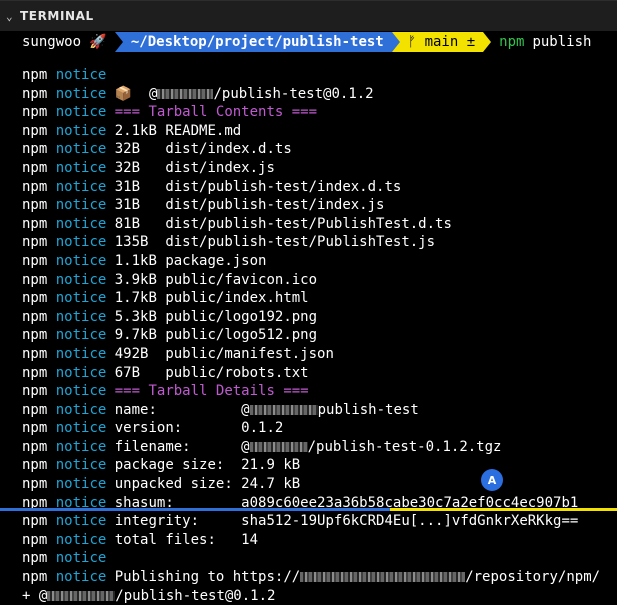 The width and height of the screenshot is (617, 605). Describe the element at coordinates (368, 409) in the screenshot. I see `line-text-tail: publish-test` at that location.